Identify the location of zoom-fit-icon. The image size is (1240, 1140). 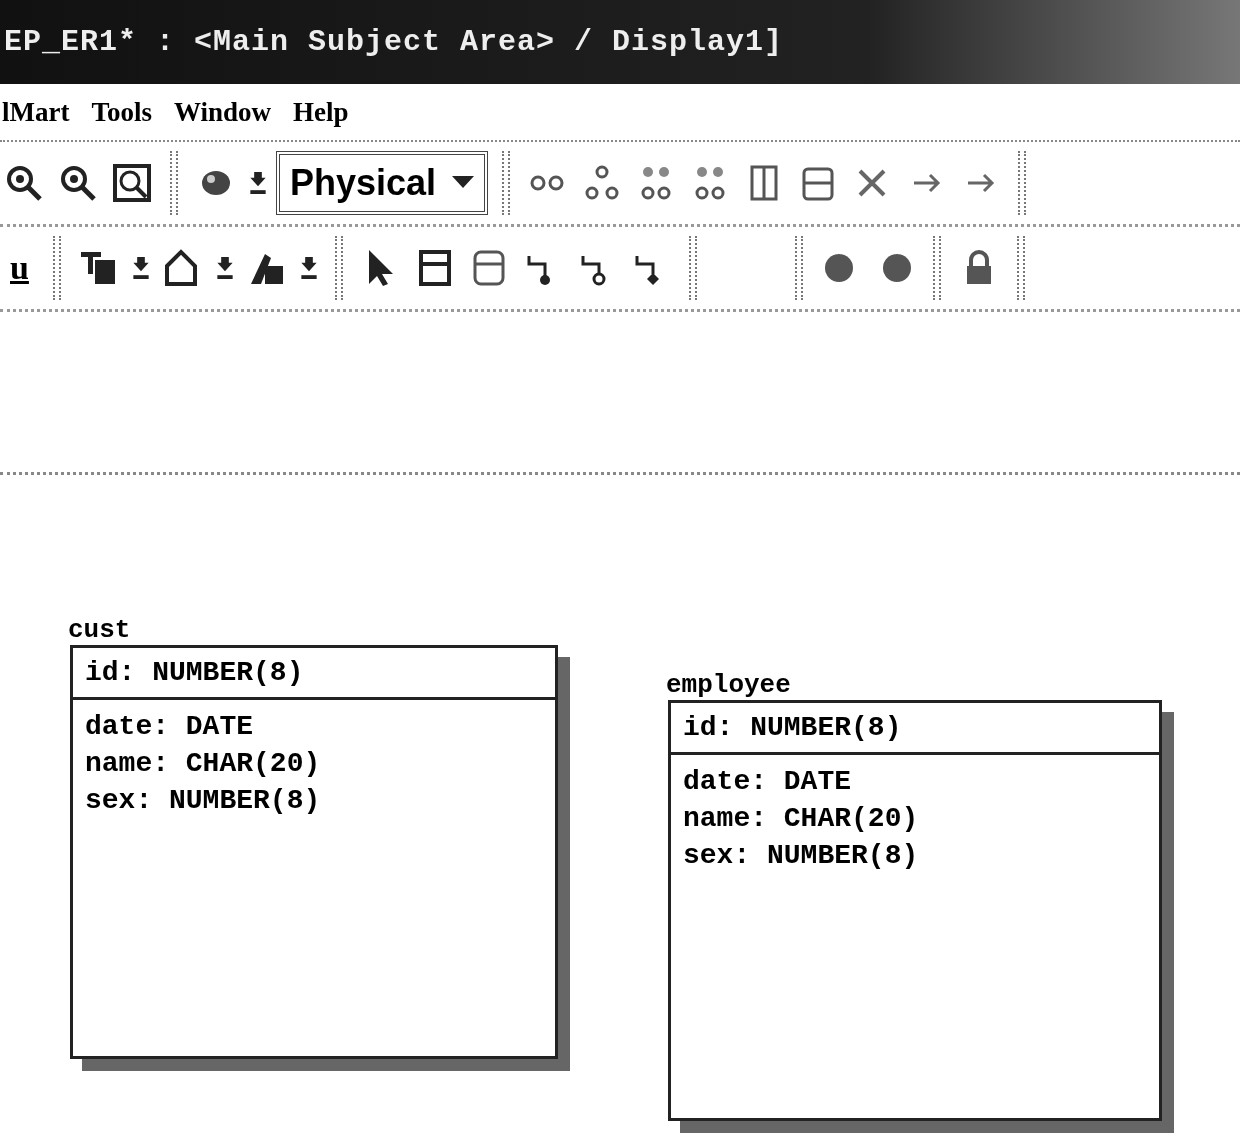
(132, 183).